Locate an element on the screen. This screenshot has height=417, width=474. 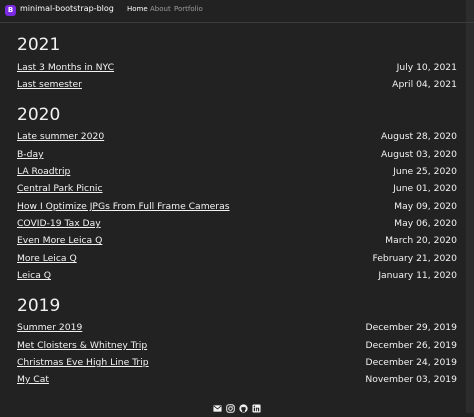
post-row: Even More Leica Q March 20, 2020 is located at coordinates (237, 242).